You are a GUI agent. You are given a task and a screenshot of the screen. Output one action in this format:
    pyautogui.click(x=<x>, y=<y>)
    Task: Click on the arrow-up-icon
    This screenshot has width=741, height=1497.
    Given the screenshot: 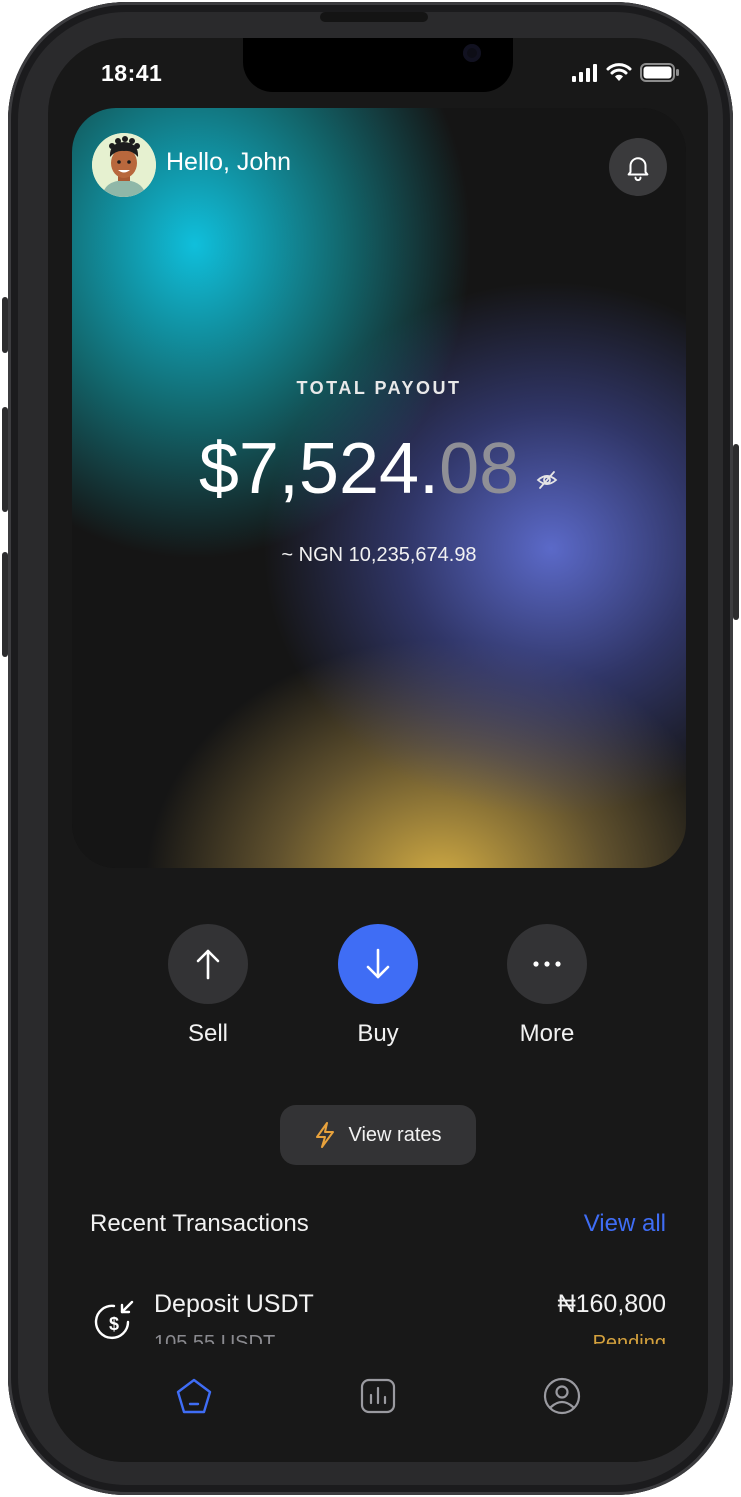 What is the action you would take?
    pyautogui.click(x=208, y=964)
    